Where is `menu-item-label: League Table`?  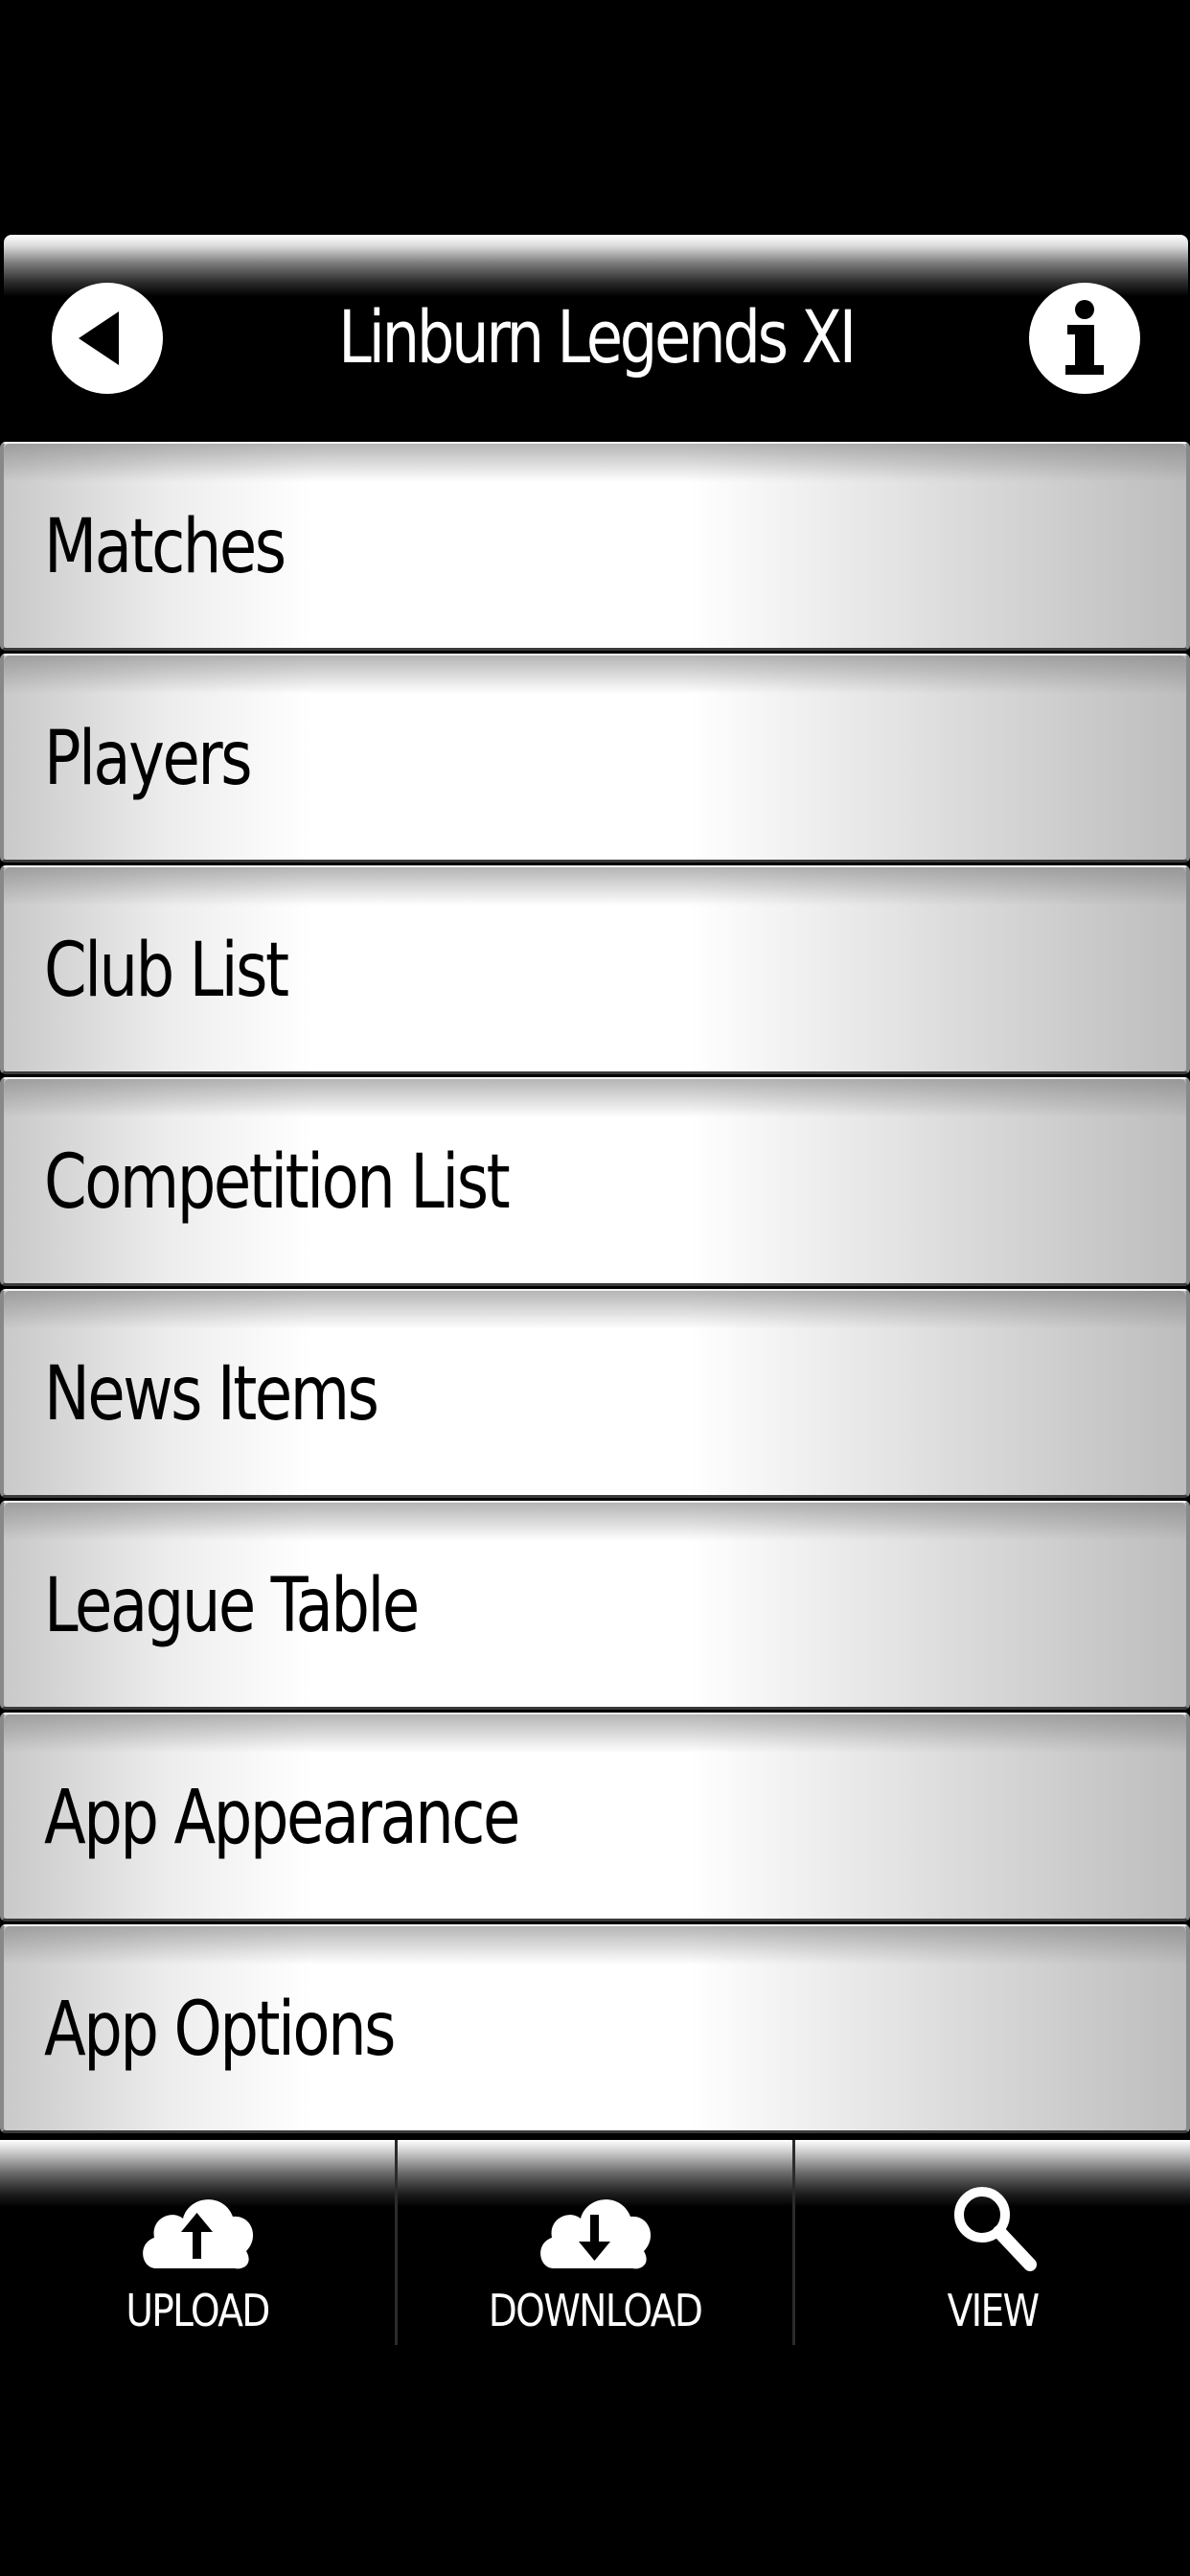
menu-item-label: League Table is located at coordinates (232, 1606).